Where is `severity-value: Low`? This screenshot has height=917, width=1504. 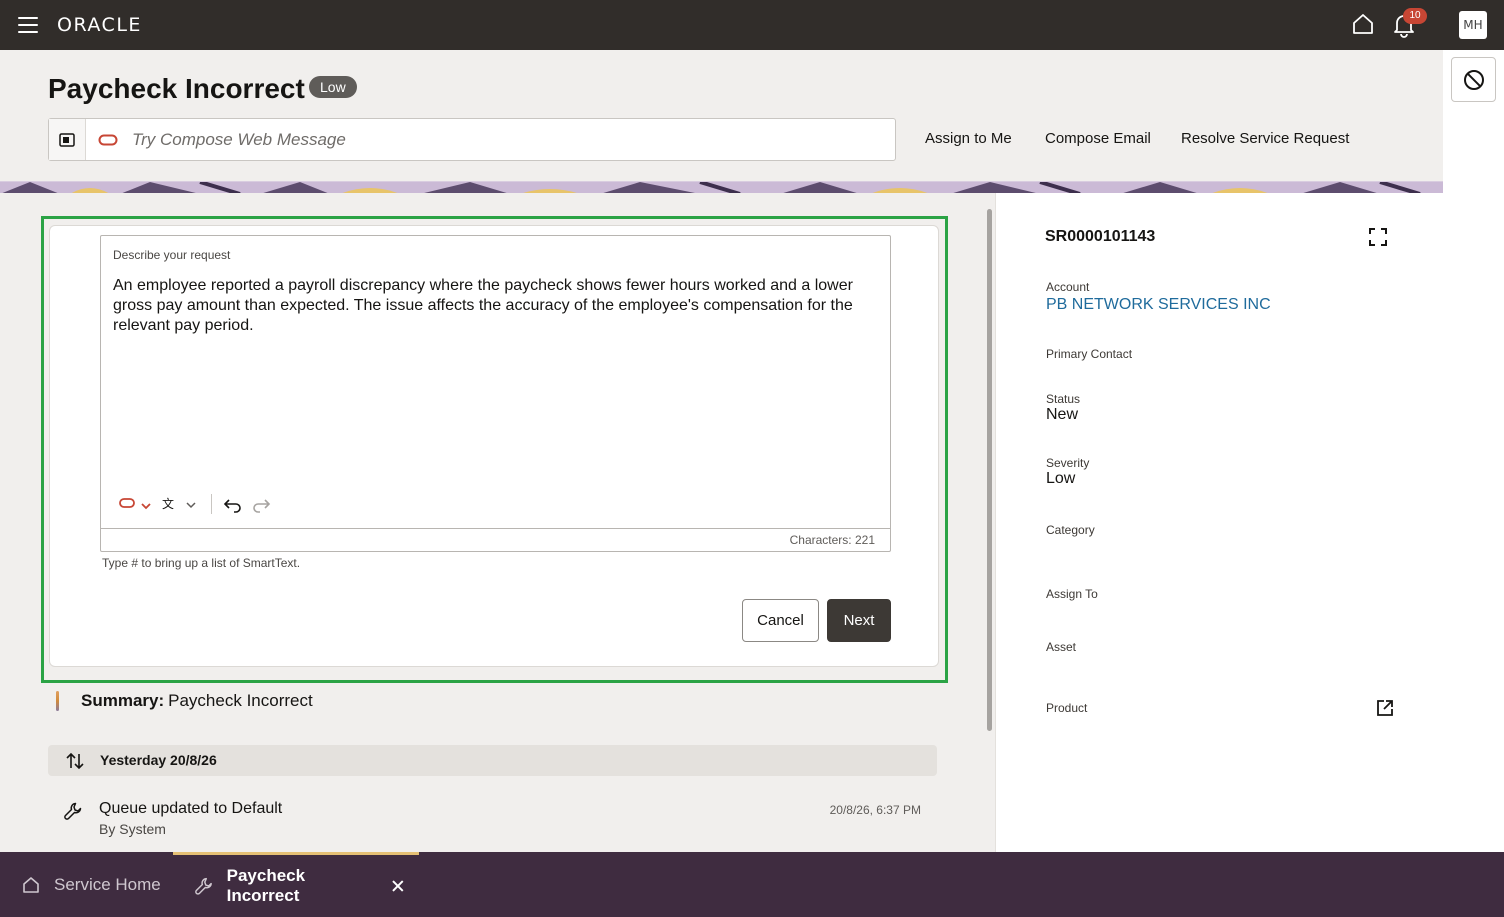
severity-value: Low is located at coordinates (1061, 478).